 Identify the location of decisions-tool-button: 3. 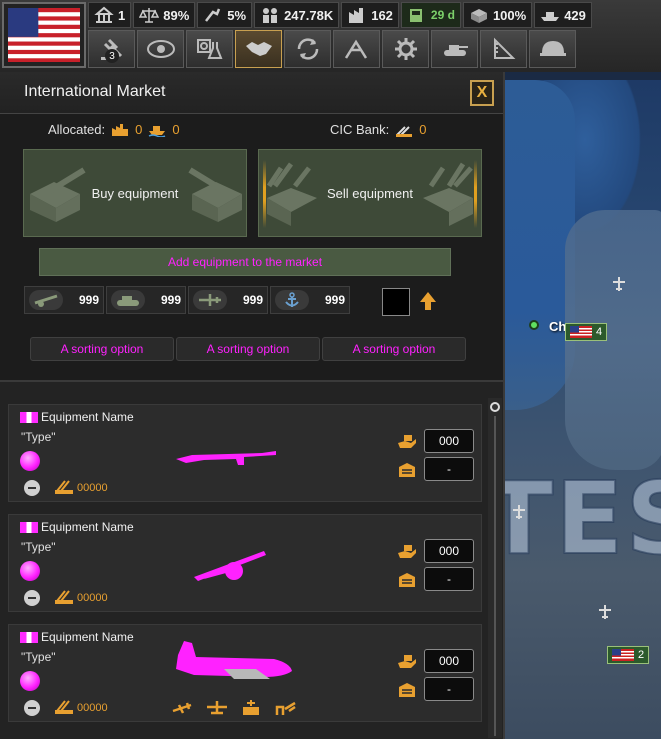
(111, 49).